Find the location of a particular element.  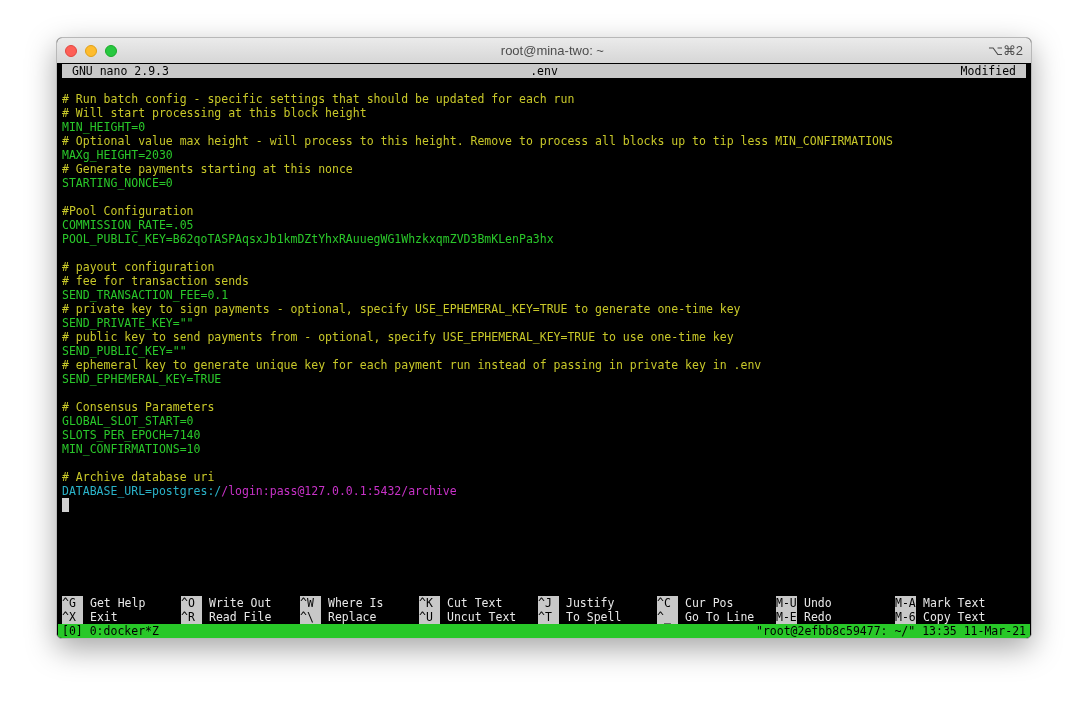

code-line: POOL_PUBLIC_KEY=B62qoTASPAqsxJb1kmDZtYhxRAuuegWG1WhzkxqmZVD3BmKLenPa3hx is located at coordinates (308, 239).